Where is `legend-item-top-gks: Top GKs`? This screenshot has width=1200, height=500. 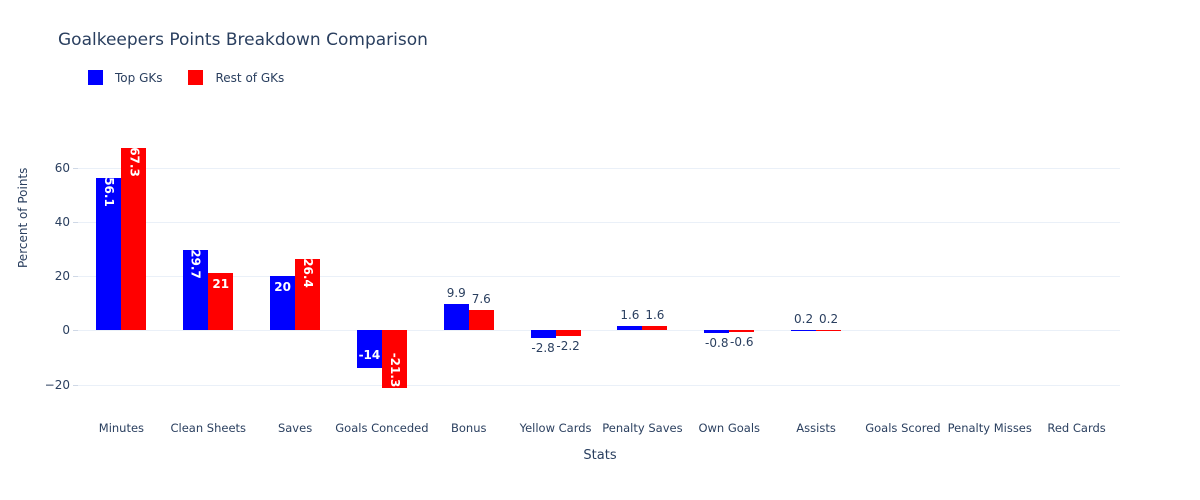
legend-item-top-gks: Top GKs is located at coordinates (125, 77).